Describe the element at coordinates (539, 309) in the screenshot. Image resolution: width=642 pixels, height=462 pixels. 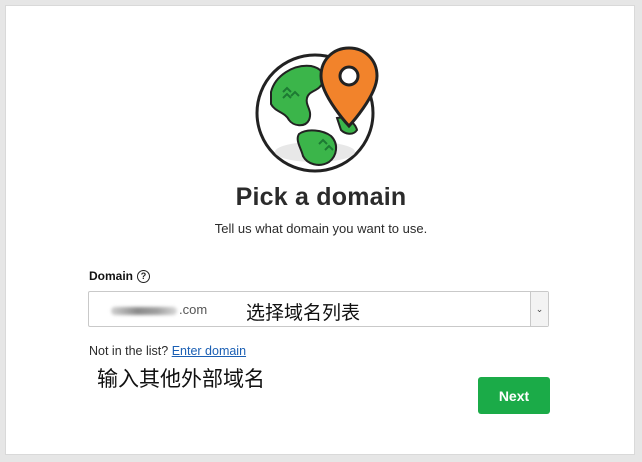
I see `chevron-down-icon: ⌄` at that location.